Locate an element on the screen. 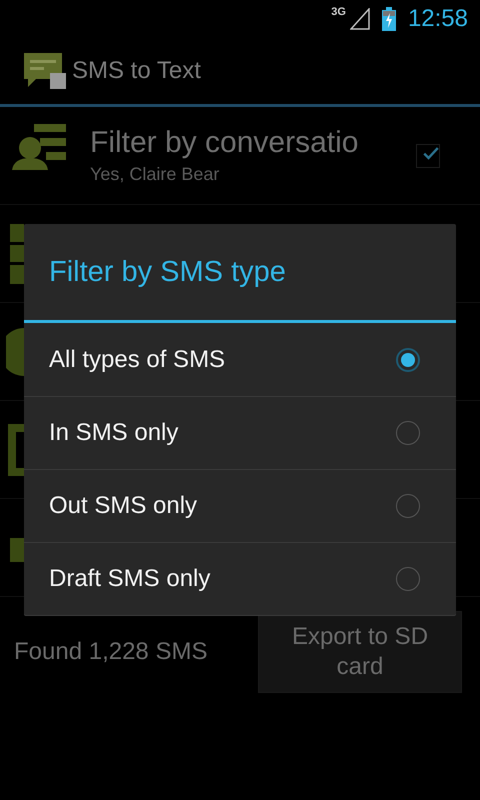 This screenshot has width=480, height=800. checkbox is located at coordinates (428, 156).